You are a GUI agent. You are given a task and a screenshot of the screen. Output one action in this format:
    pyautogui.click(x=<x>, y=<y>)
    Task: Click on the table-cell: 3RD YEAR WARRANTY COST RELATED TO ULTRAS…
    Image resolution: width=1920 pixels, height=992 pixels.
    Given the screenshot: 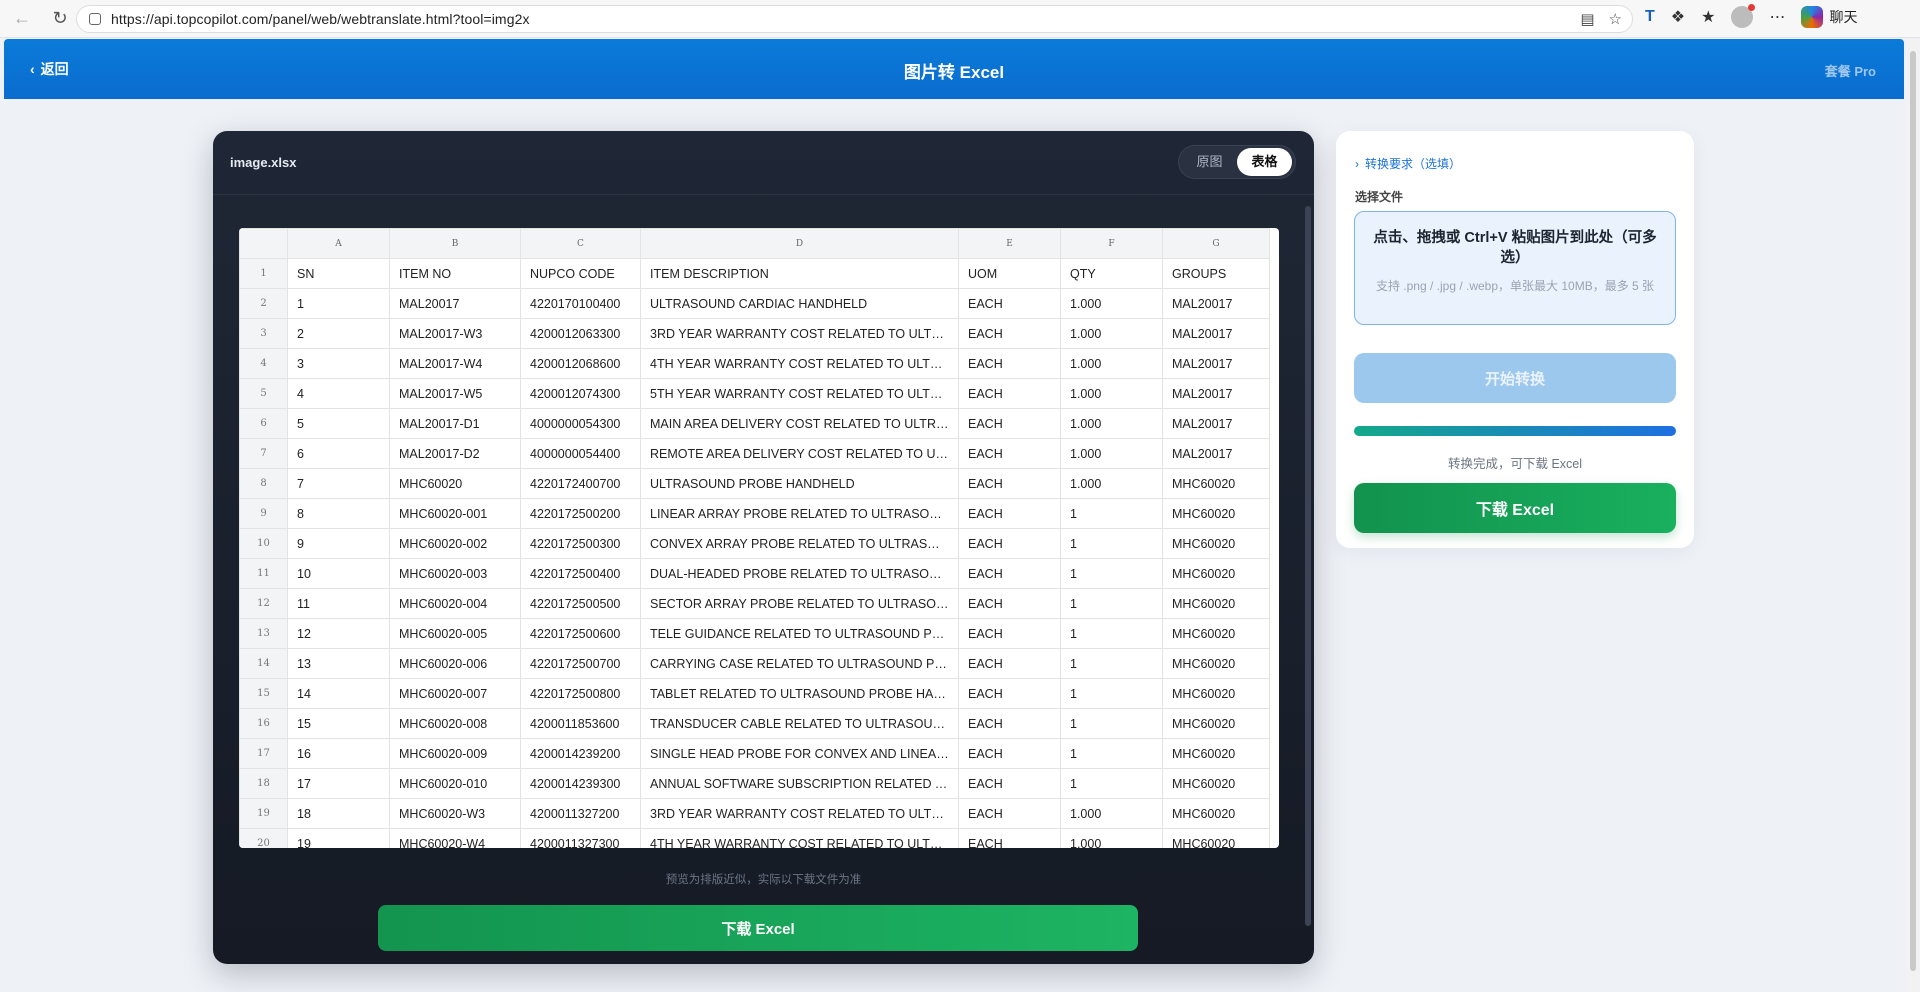 What is the action you would take?
    pyautogui.click(x=799, y=333)
    